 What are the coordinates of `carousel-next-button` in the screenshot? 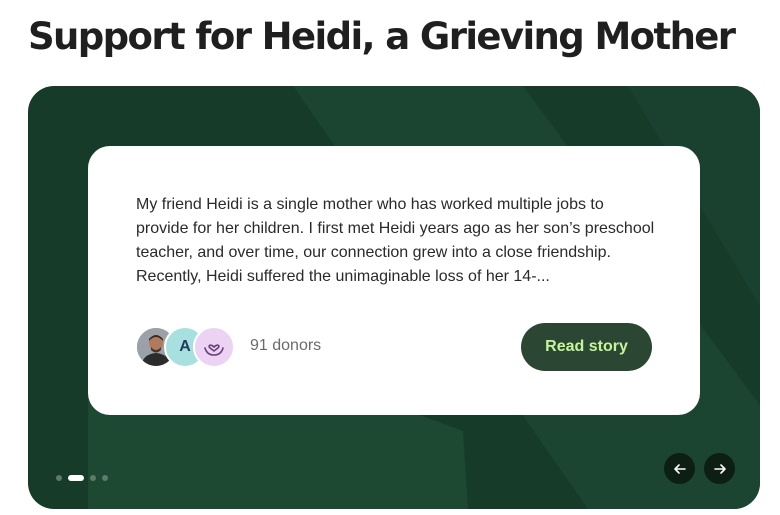 It's located at (719, 468).